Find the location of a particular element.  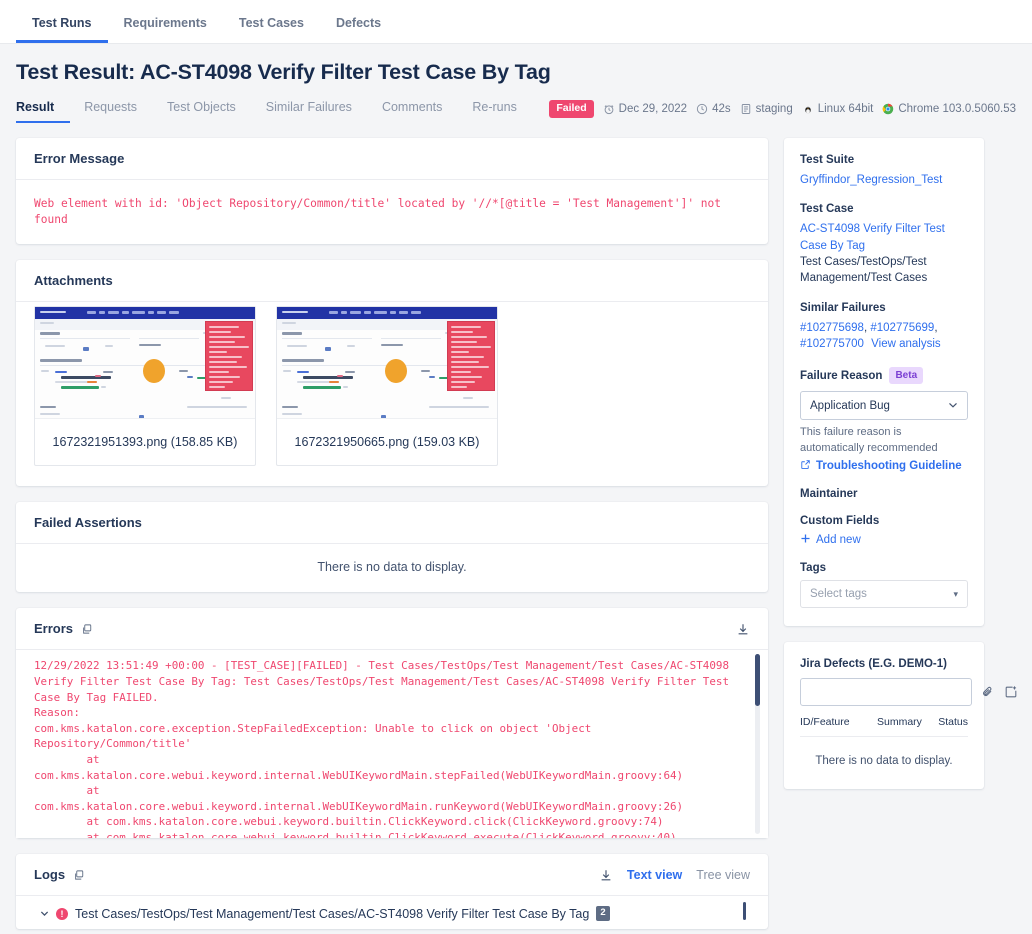

tags-group: Tags Select tags ▾ is located at coordinates (884, 585).